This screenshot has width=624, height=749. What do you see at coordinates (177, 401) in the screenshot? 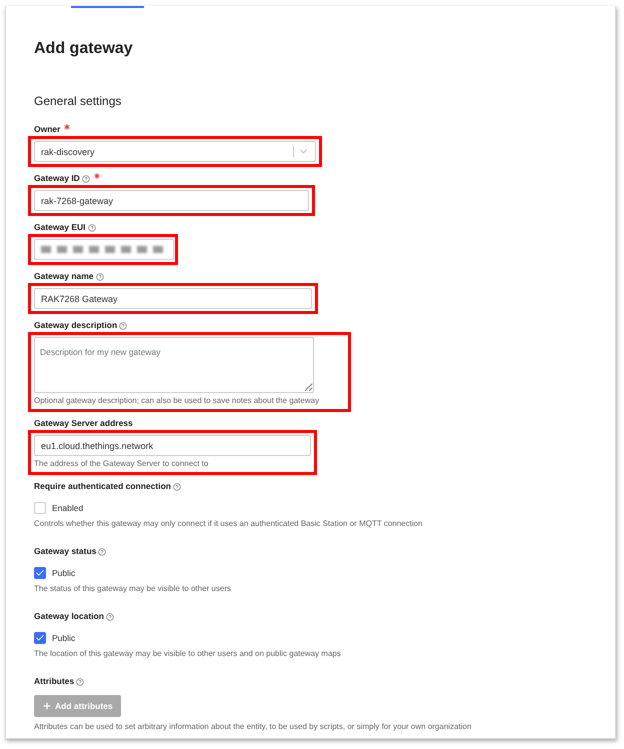
I see `help-text: Optional gateway description; can also be used to save notes about the gateway` at bounding box center [177, 401].